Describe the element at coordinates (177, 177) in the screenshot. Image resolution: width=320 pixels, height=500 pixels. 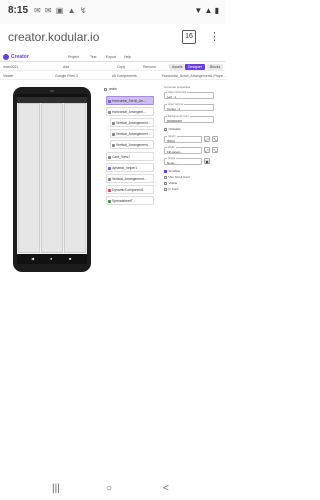
I see `use-scroll-card-checkbox: Use Scroll Card` at that location.